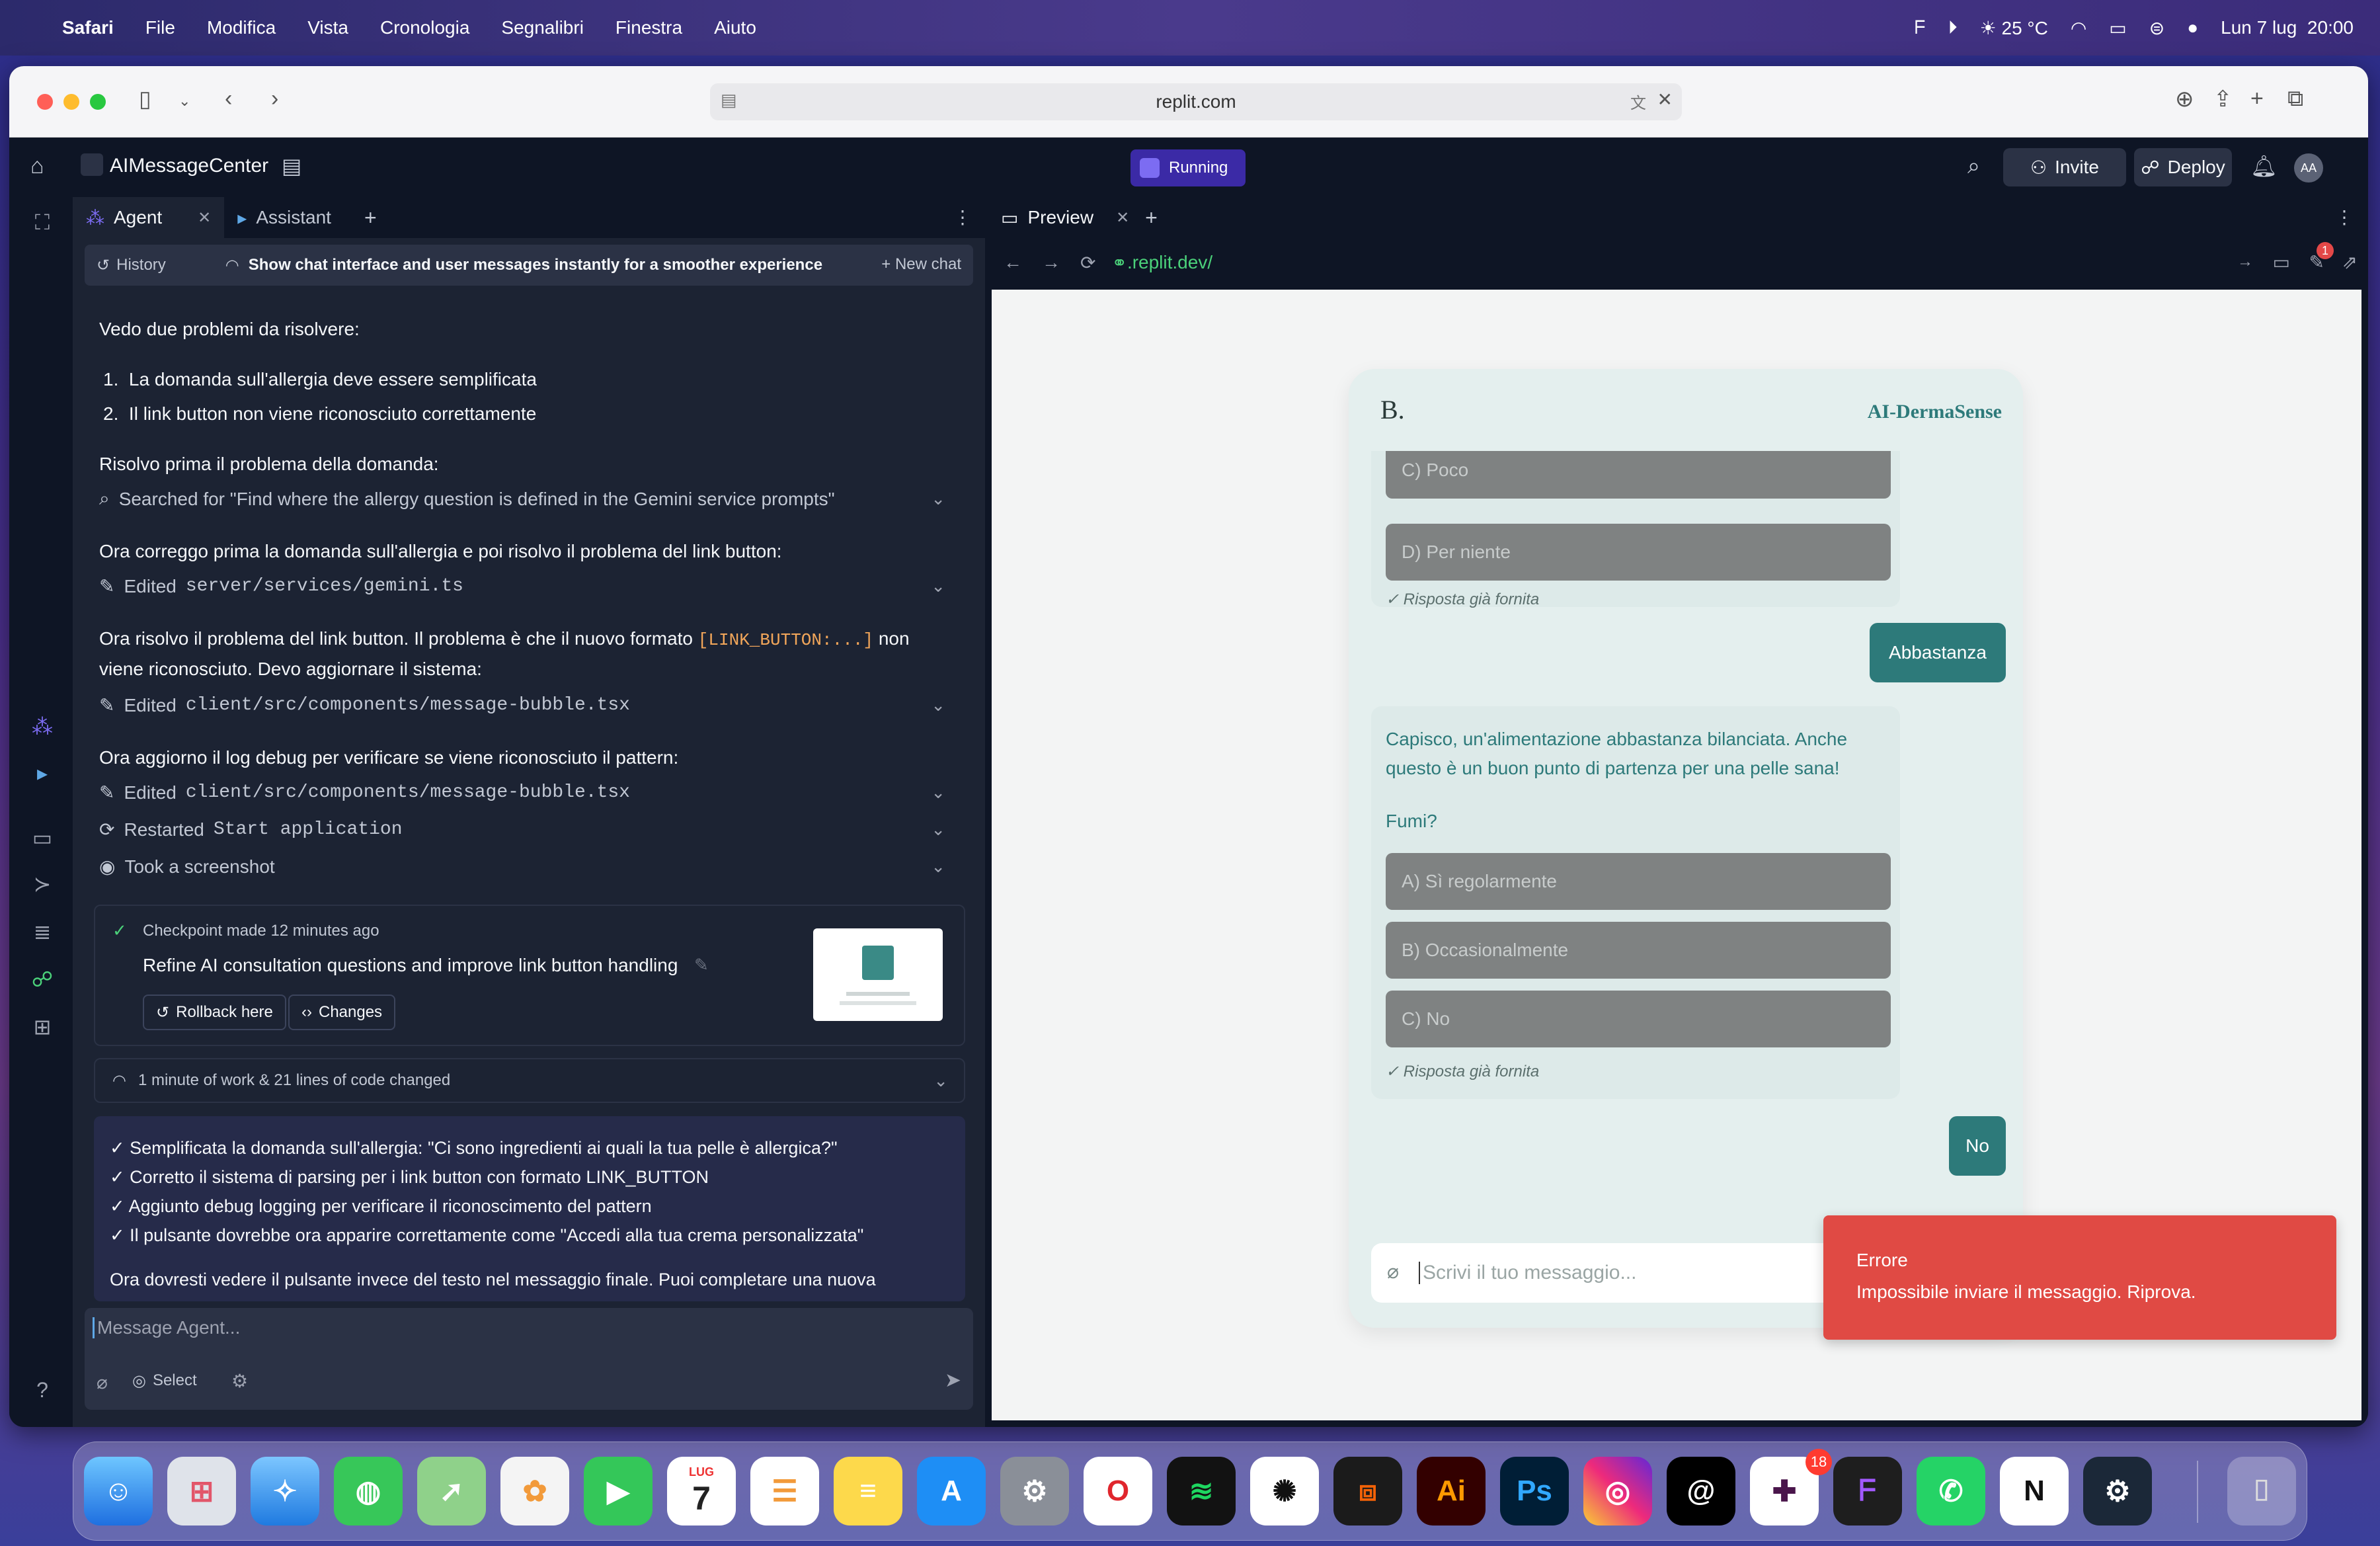  I want to click on menu-modifica: Modifica, so click(241, 27).